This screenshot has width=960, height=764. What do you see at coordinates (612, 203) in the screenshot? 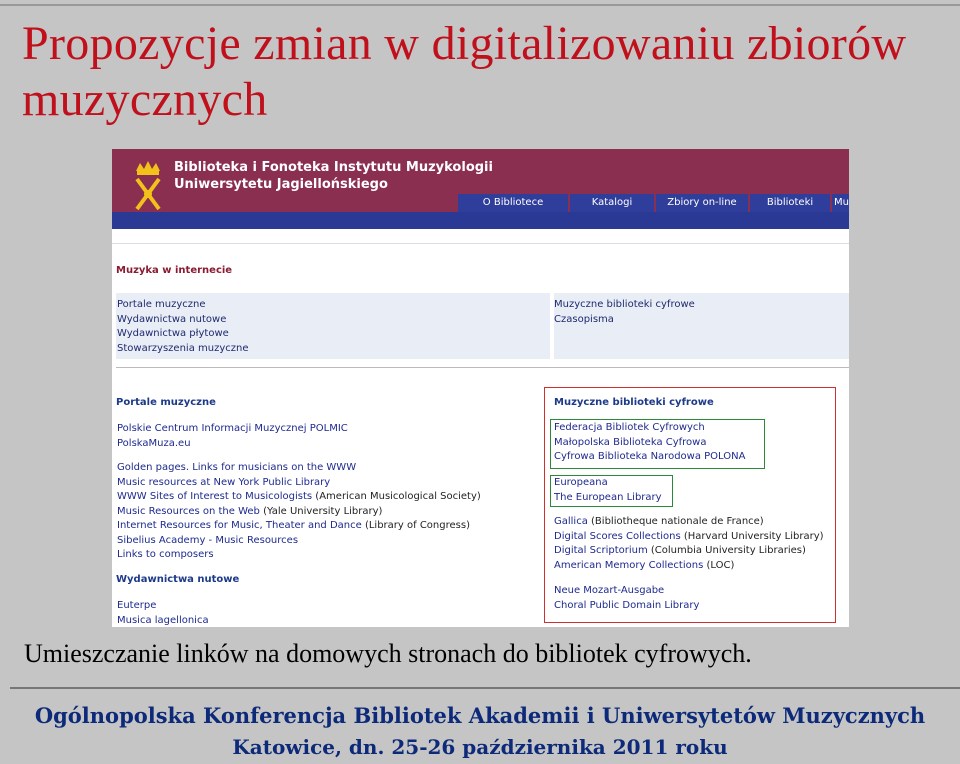
I see `nav-katalogi: Katalogi` at bounding box center [612, 203].